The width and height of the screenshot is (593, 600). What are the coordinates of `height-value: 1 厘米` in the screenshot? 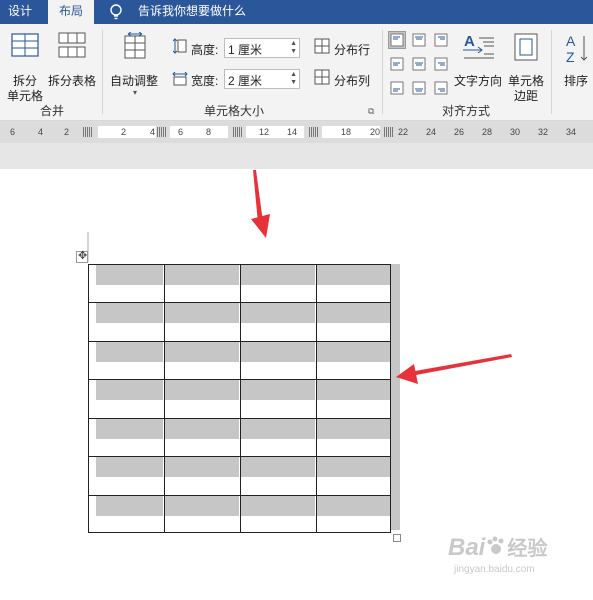 It's located at (245, 50).